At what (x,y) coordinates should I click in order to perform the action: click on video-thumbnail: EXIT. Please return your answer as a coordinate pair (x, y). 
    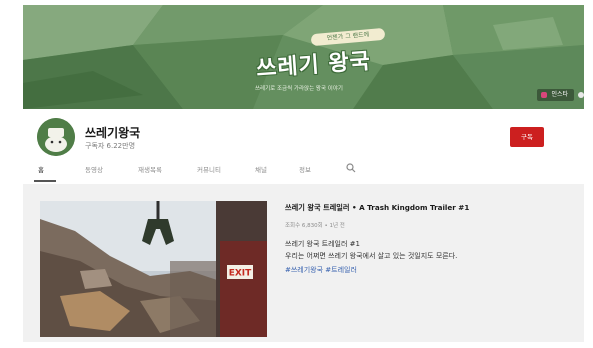
    Looking at the image, I should click on (153, 269).